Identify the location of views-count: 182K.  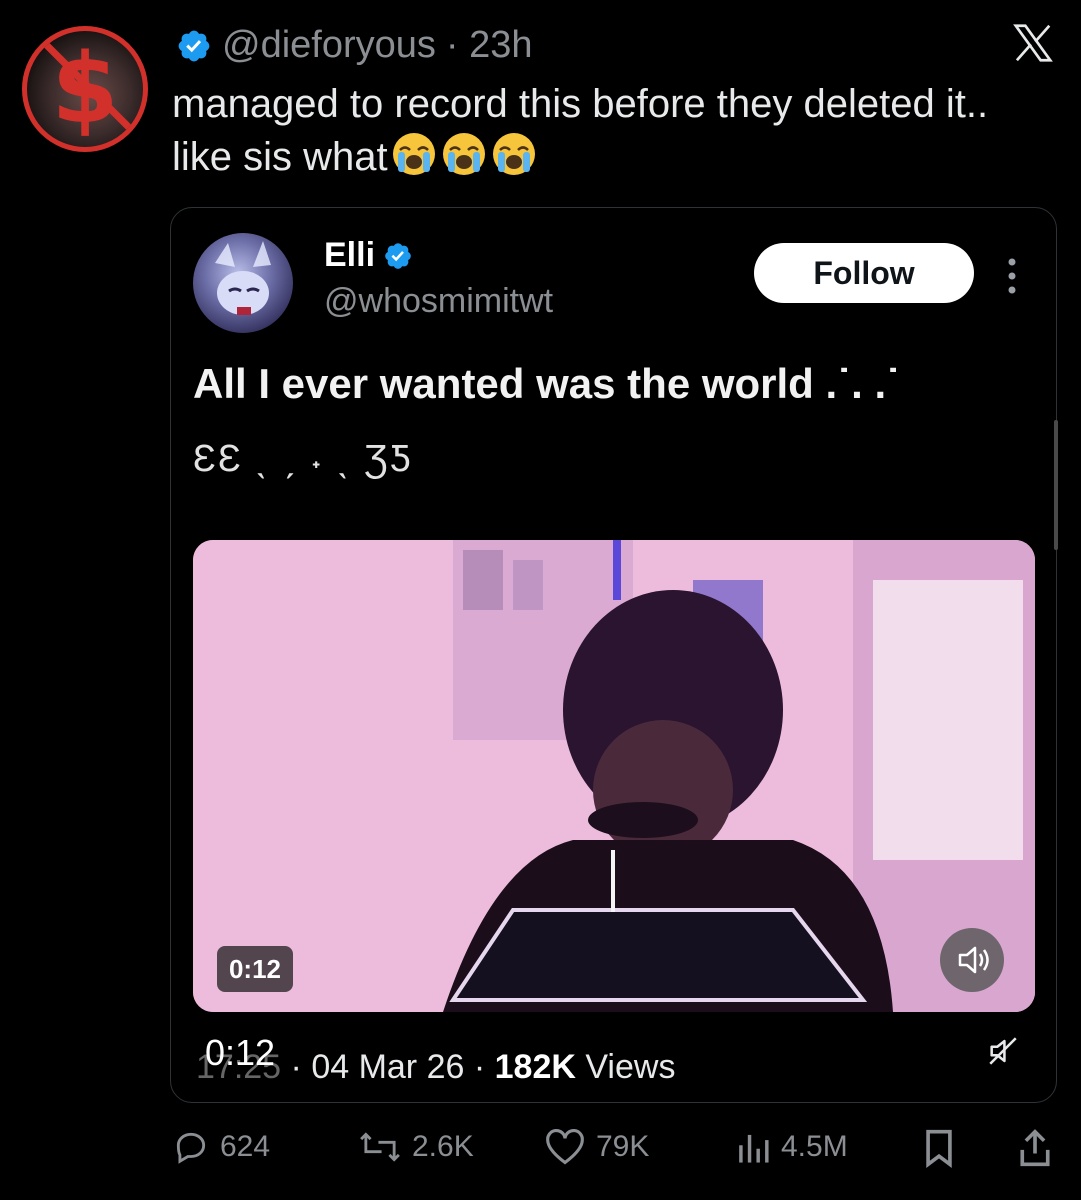
(535, 1067).